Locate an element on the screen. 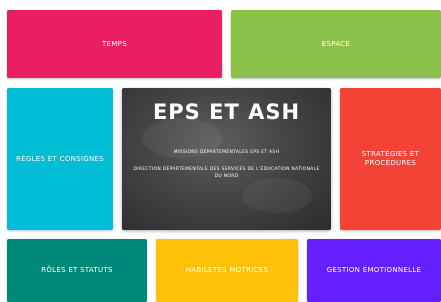  tile-strategies-et-procedures: STRATÉGIES ET PROCÉDURES is located at coordinates (390, 159).